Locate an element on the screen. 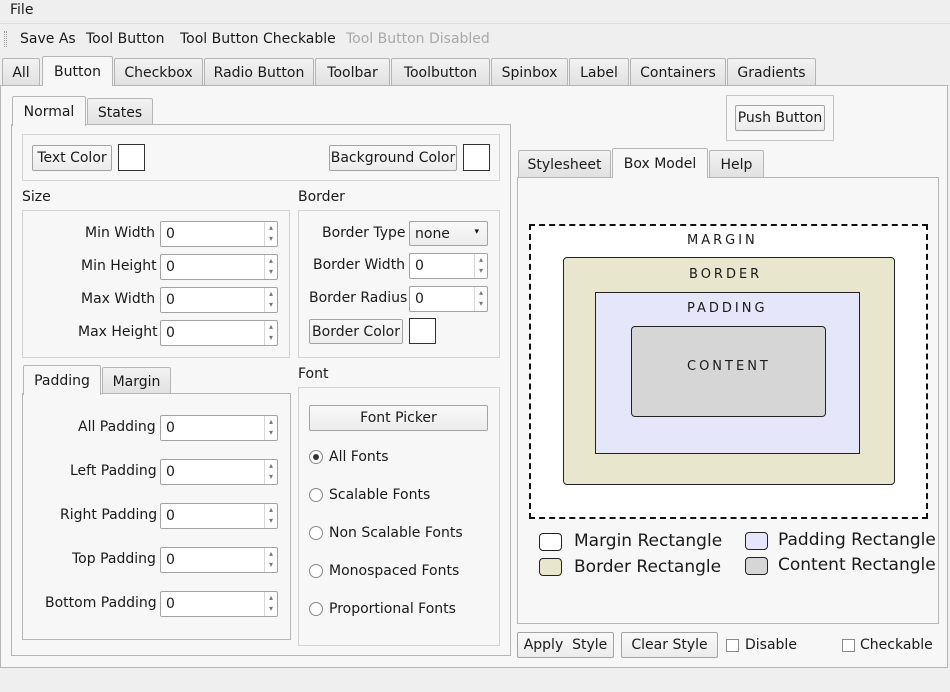 The image size is (950, 692). margin-label: MARGIN is located at coordinates (722, 240).